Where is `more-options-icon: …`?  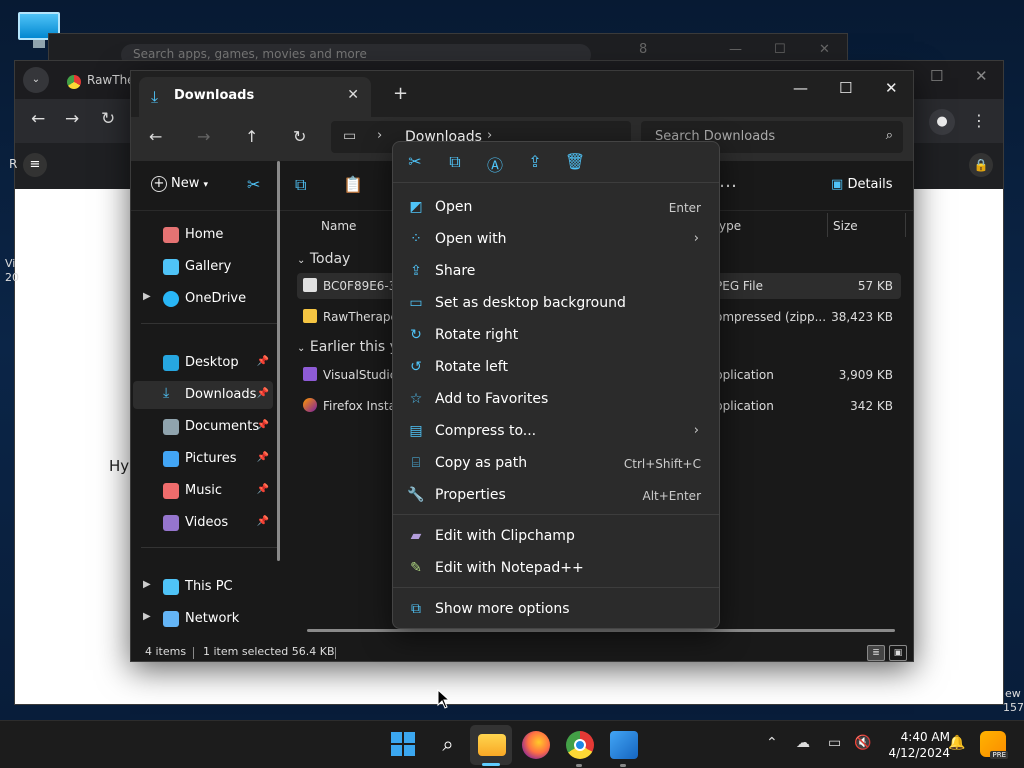
more-options-icon: … is located at coordinates (728, 181).